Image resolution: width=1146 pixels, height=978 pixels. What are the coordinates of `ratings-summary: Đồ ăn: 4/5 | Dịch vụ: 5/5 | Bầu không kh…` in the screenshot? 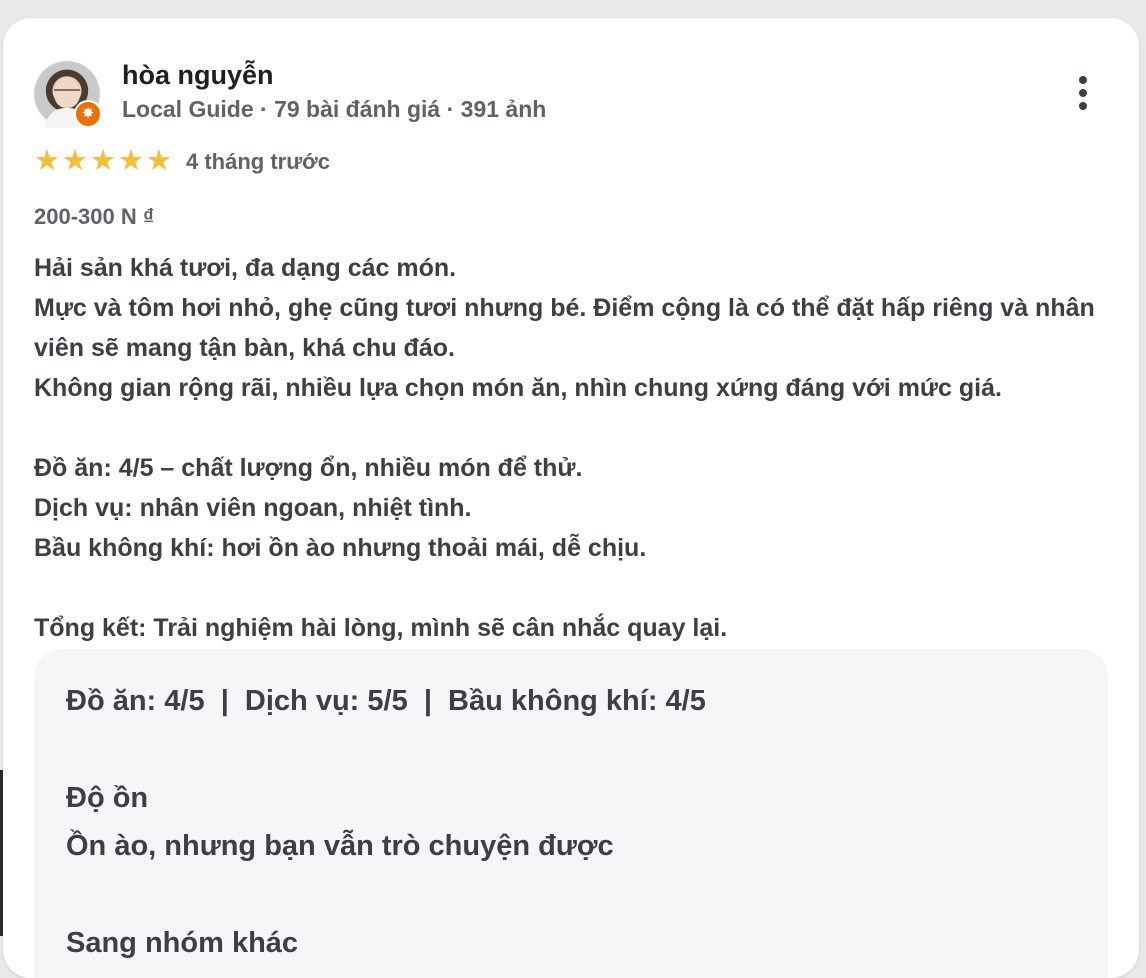 It's located at (386, 701).